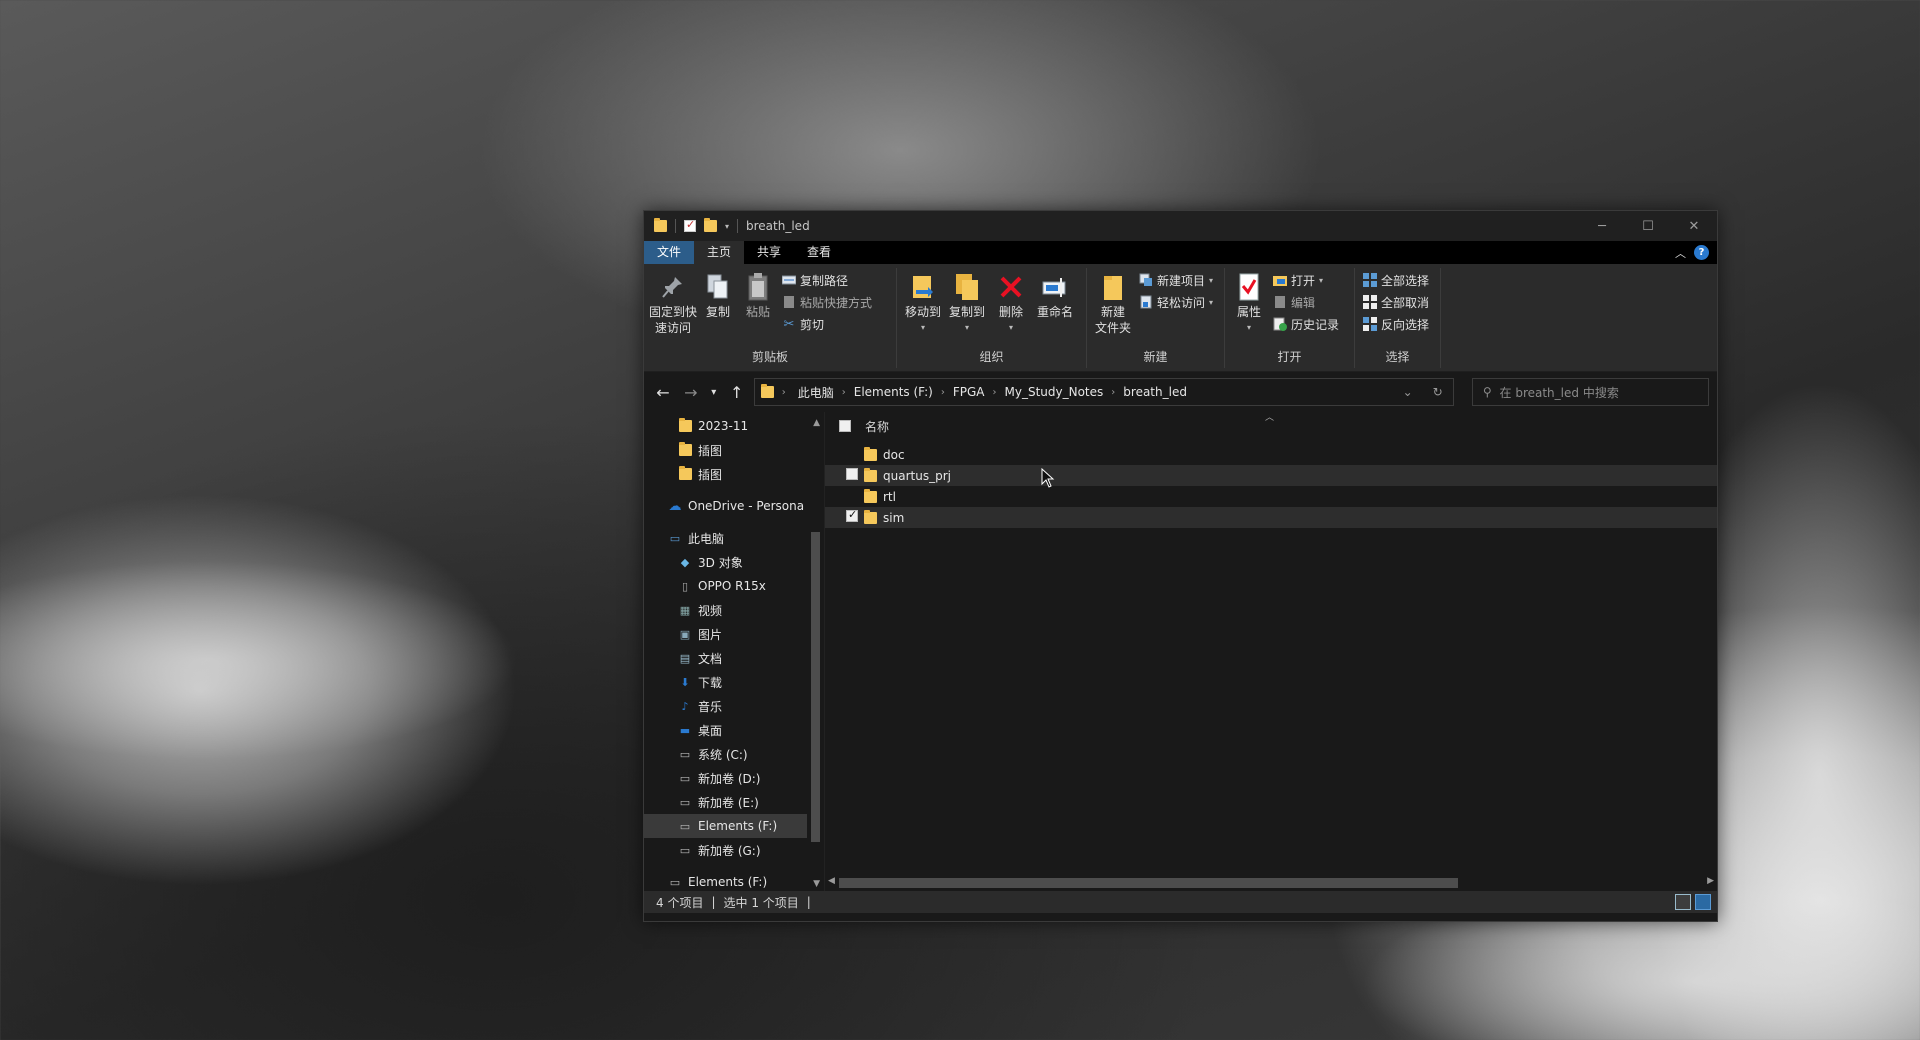 The image size is (1920, 1040). What do you see at coordinates (1271, 517) in the screenshot?
I see `file-row: sim` at bounding box center [1271, 517].